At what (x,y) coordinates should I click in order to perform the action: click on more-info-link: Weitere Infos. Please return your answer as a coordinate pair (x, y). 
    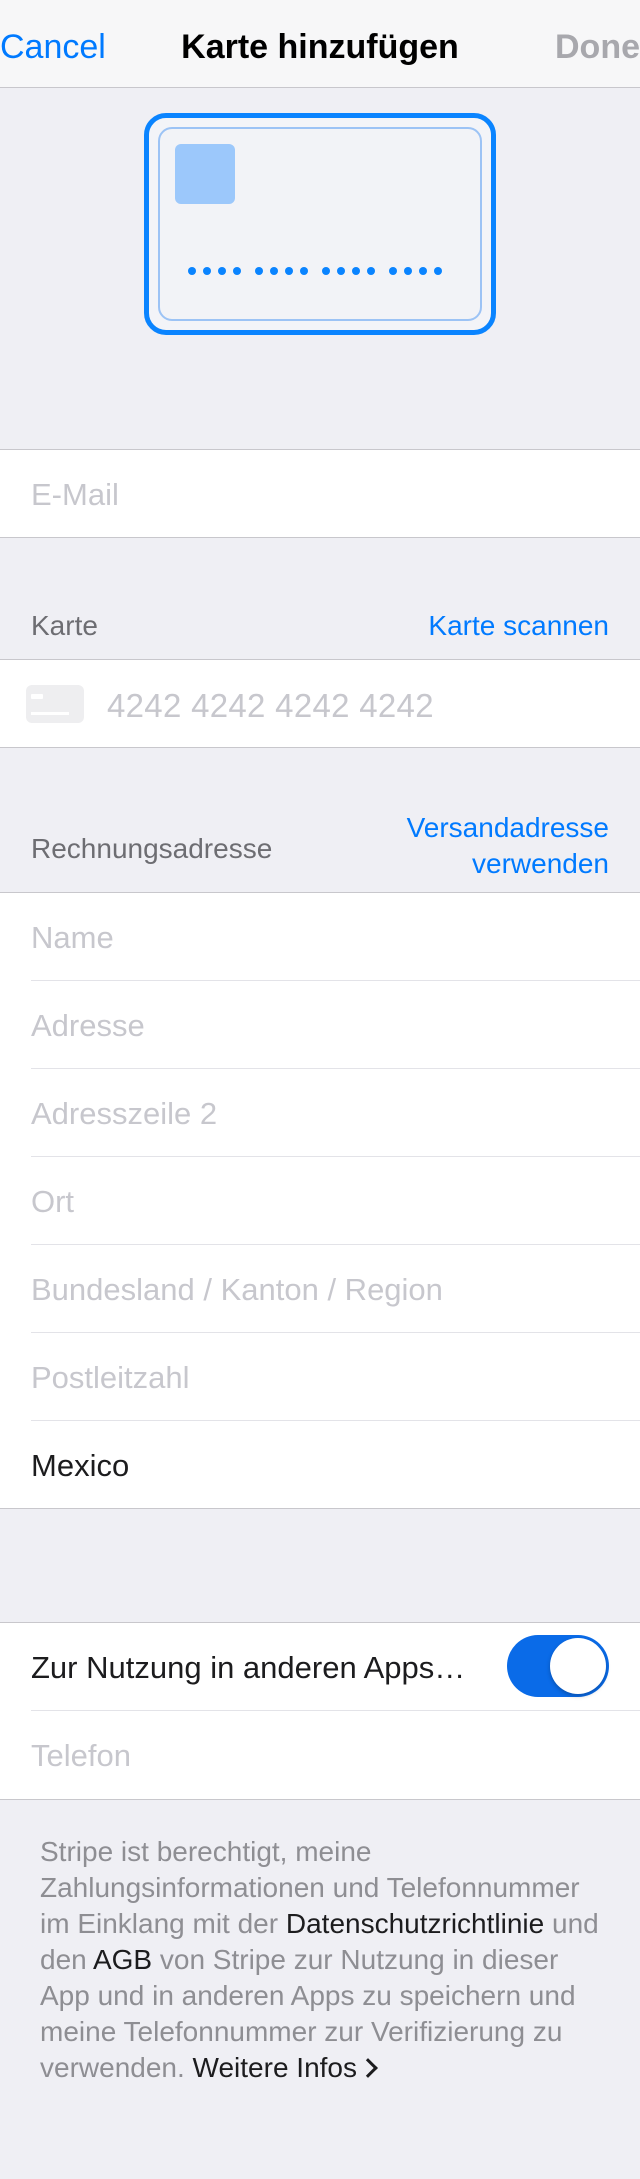
    Looking at the image, I should click on (285, 2067).